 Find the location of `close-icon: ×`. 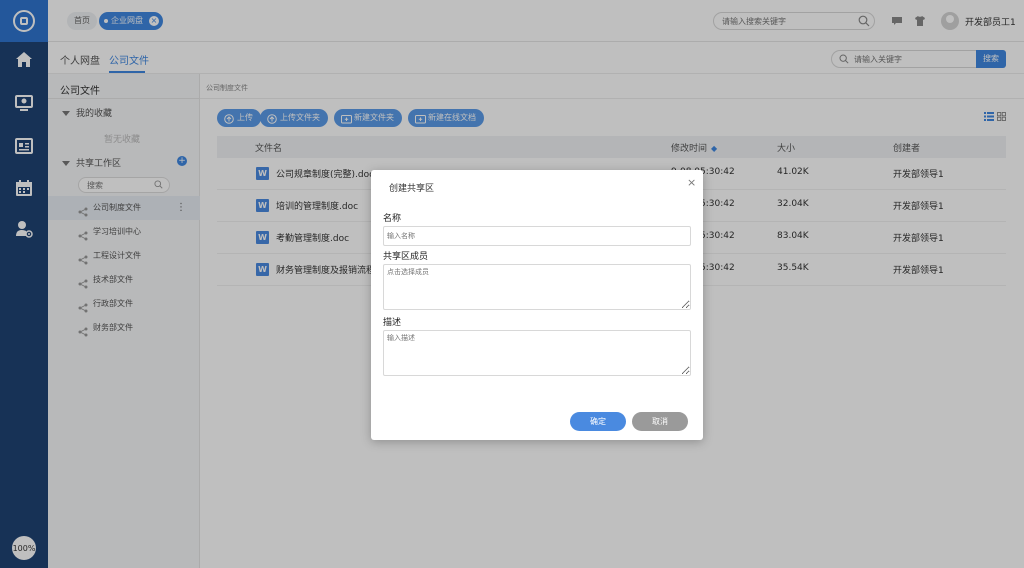

close-icon: × is located at coordinates (691, 182).